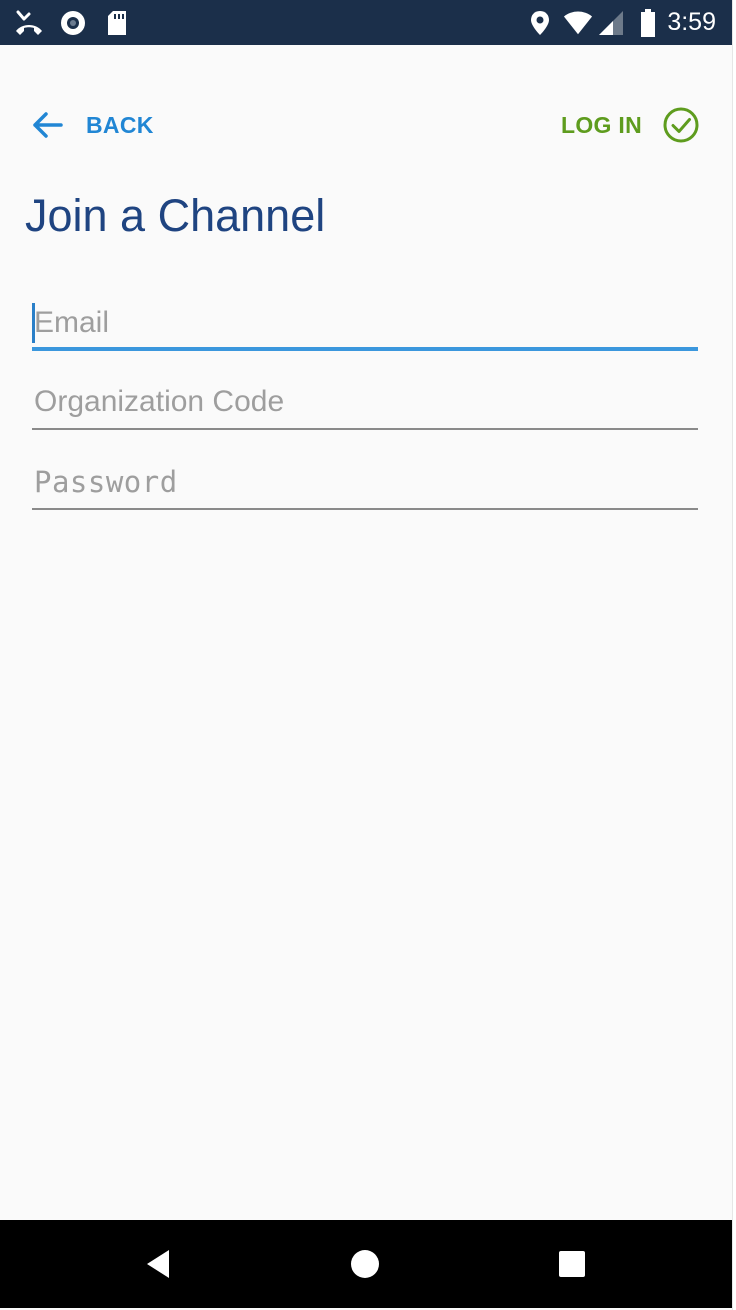 This screenshot has width=736, height=1310. What do you see at coordinates (175, 215) in the screenshot?
I see `page-title: Join a Channel` at bounding box center [175, 215].